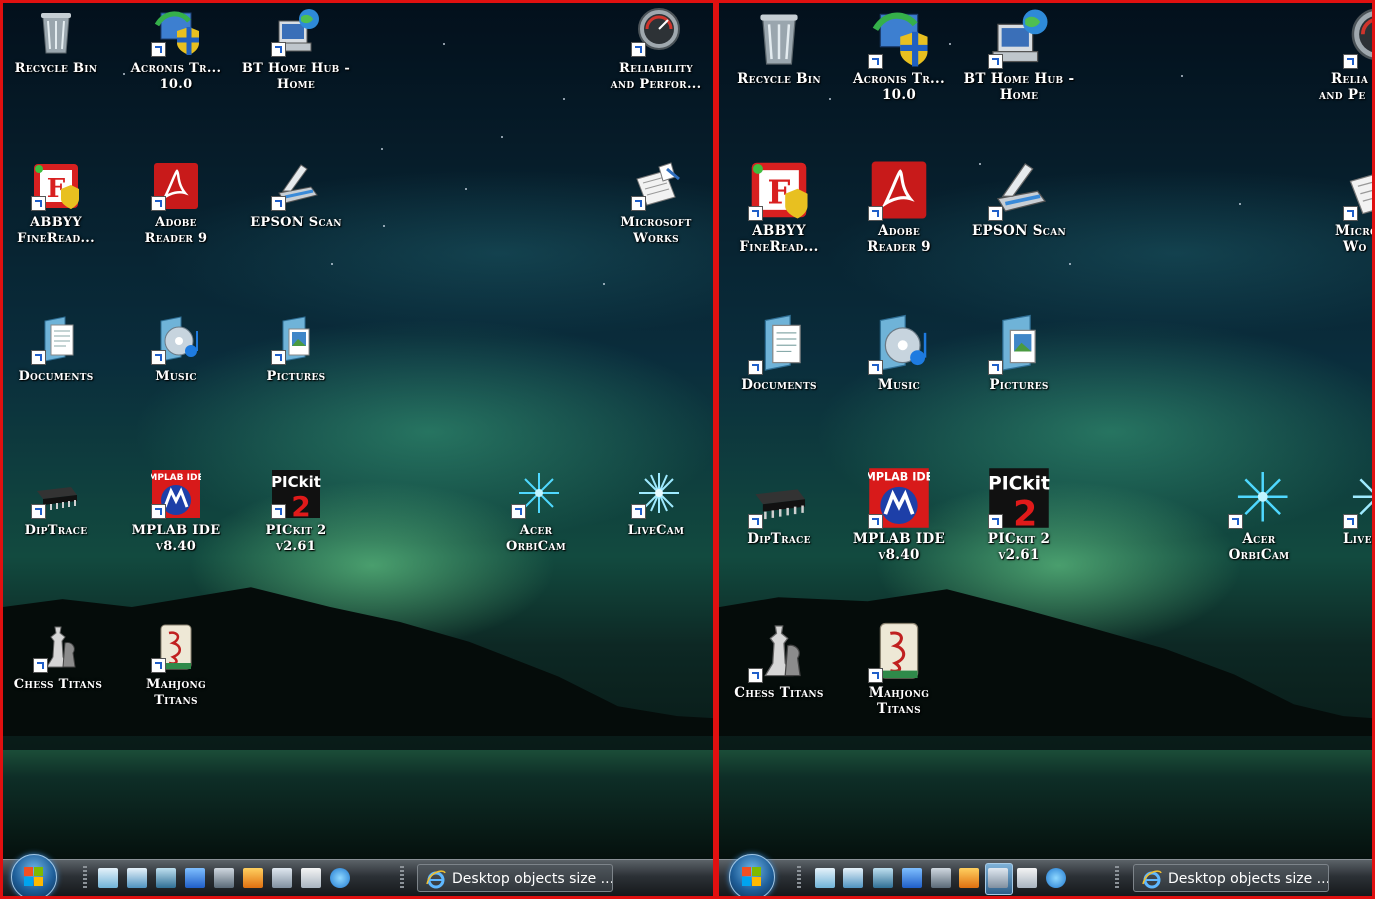  Describe the element at coordinates (1025, 511) in the screenshot. I see `pickit-digit-text: 2` at that location.